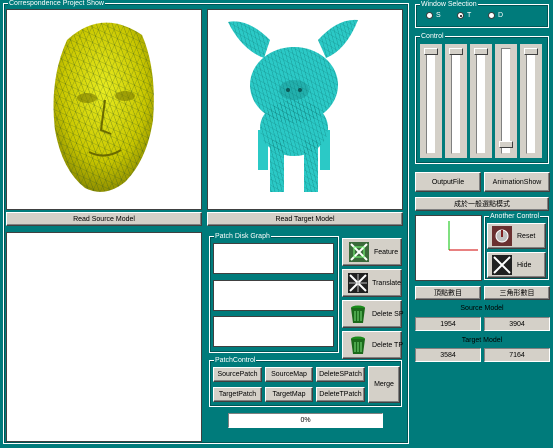 The height and width of the screenshot is (448, 553). What do you see at coordinates (449, 4) in the screenshot?
I see `window-selection-title: Window Selection` at bounding box center [449, 4].